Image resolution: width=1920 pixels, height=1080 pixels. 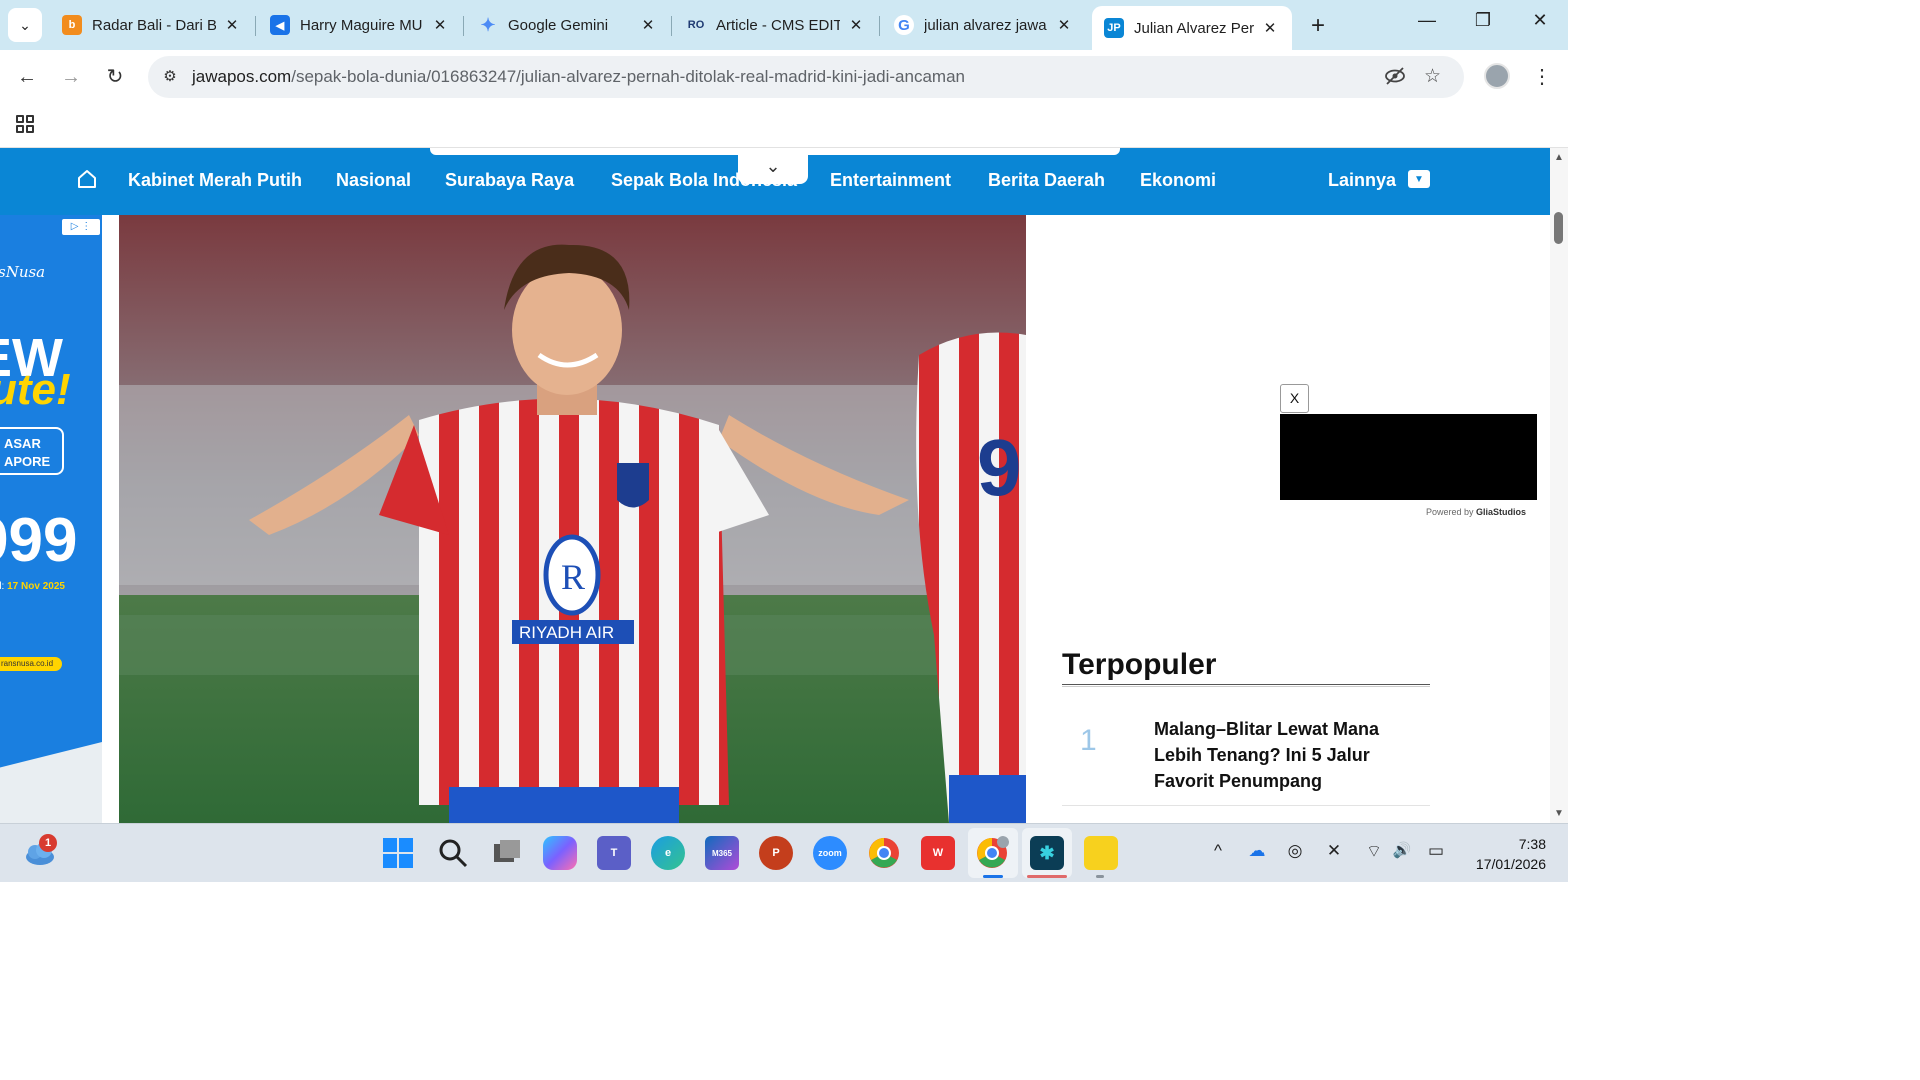 I want to click on tab-google-search: G julian alvarez jawa ✕, so click(x=984, y=25).